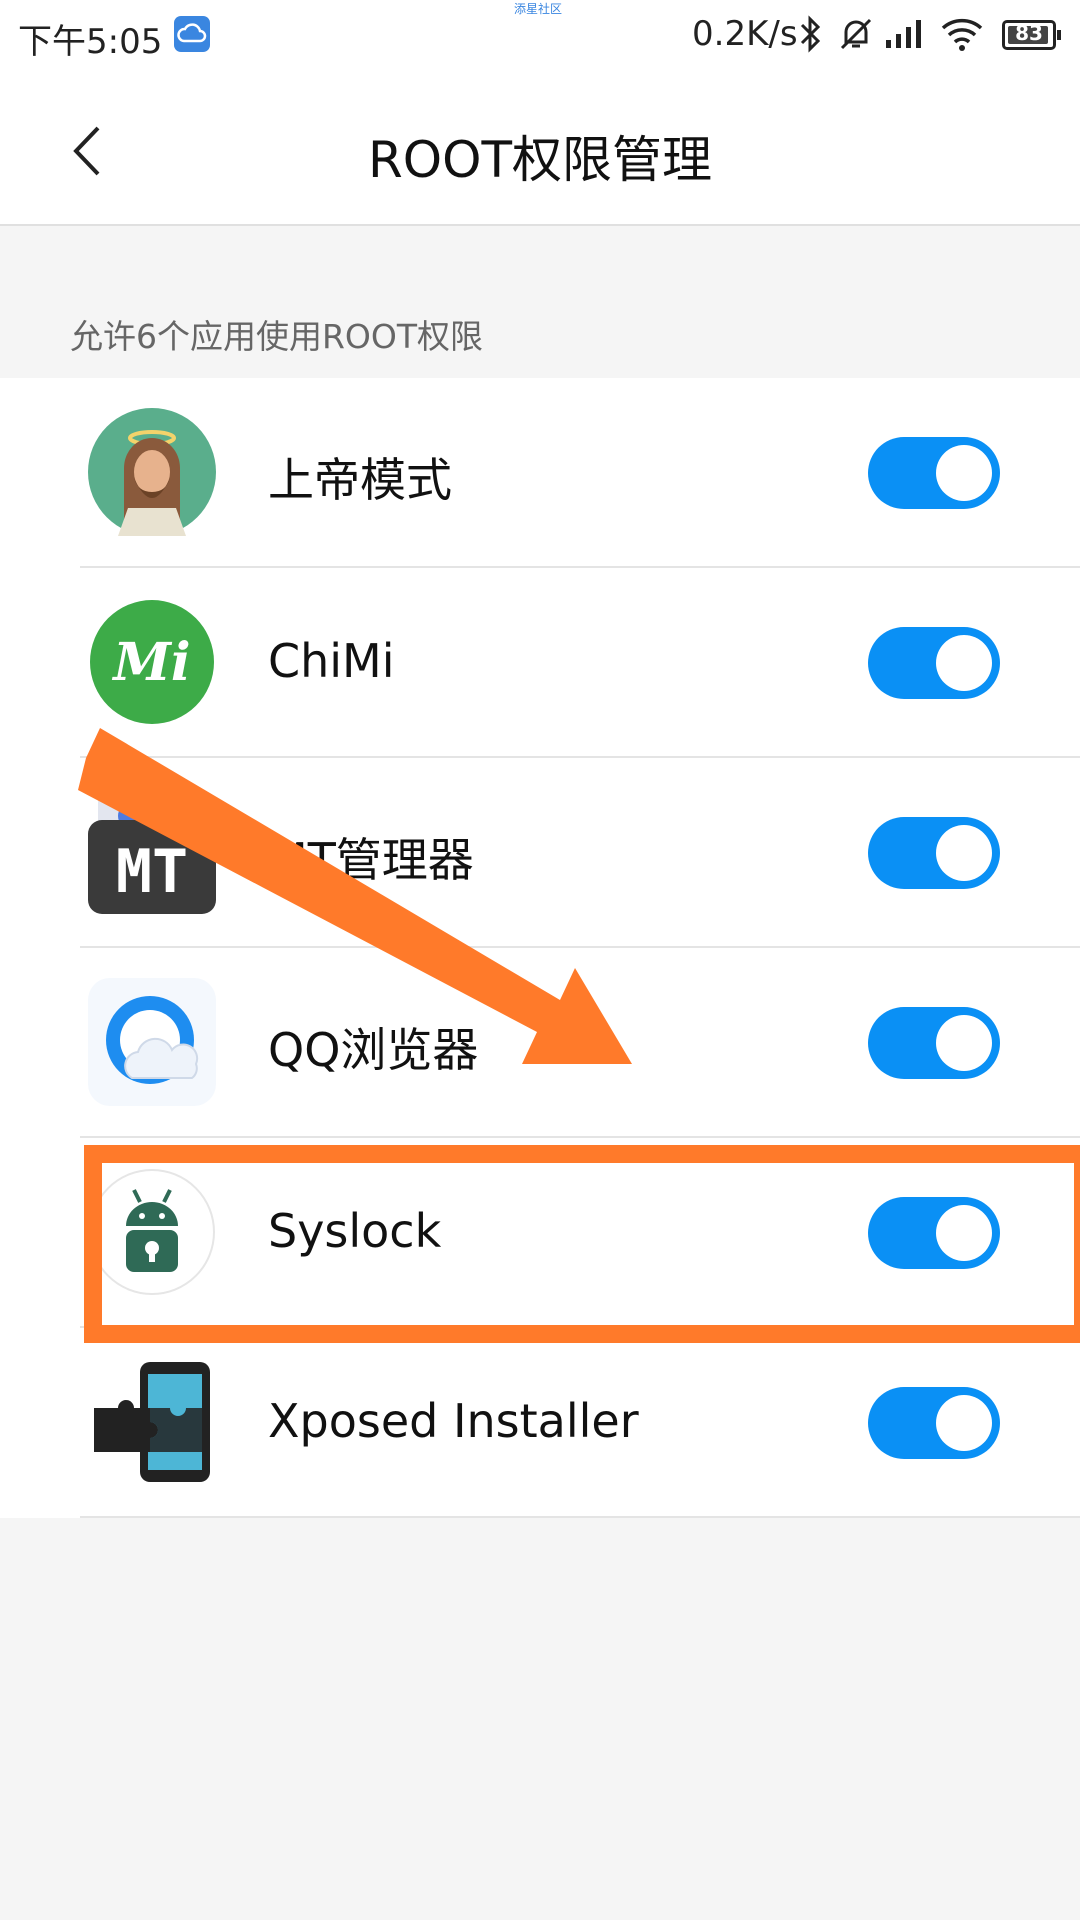 Image resolution: width=1080 pixels, height=1920 pixels. What do you see at coordinates (745, 34) in the screenshot?
I see `net-speed: 0.2K/s` at bounding box center [745, 34].